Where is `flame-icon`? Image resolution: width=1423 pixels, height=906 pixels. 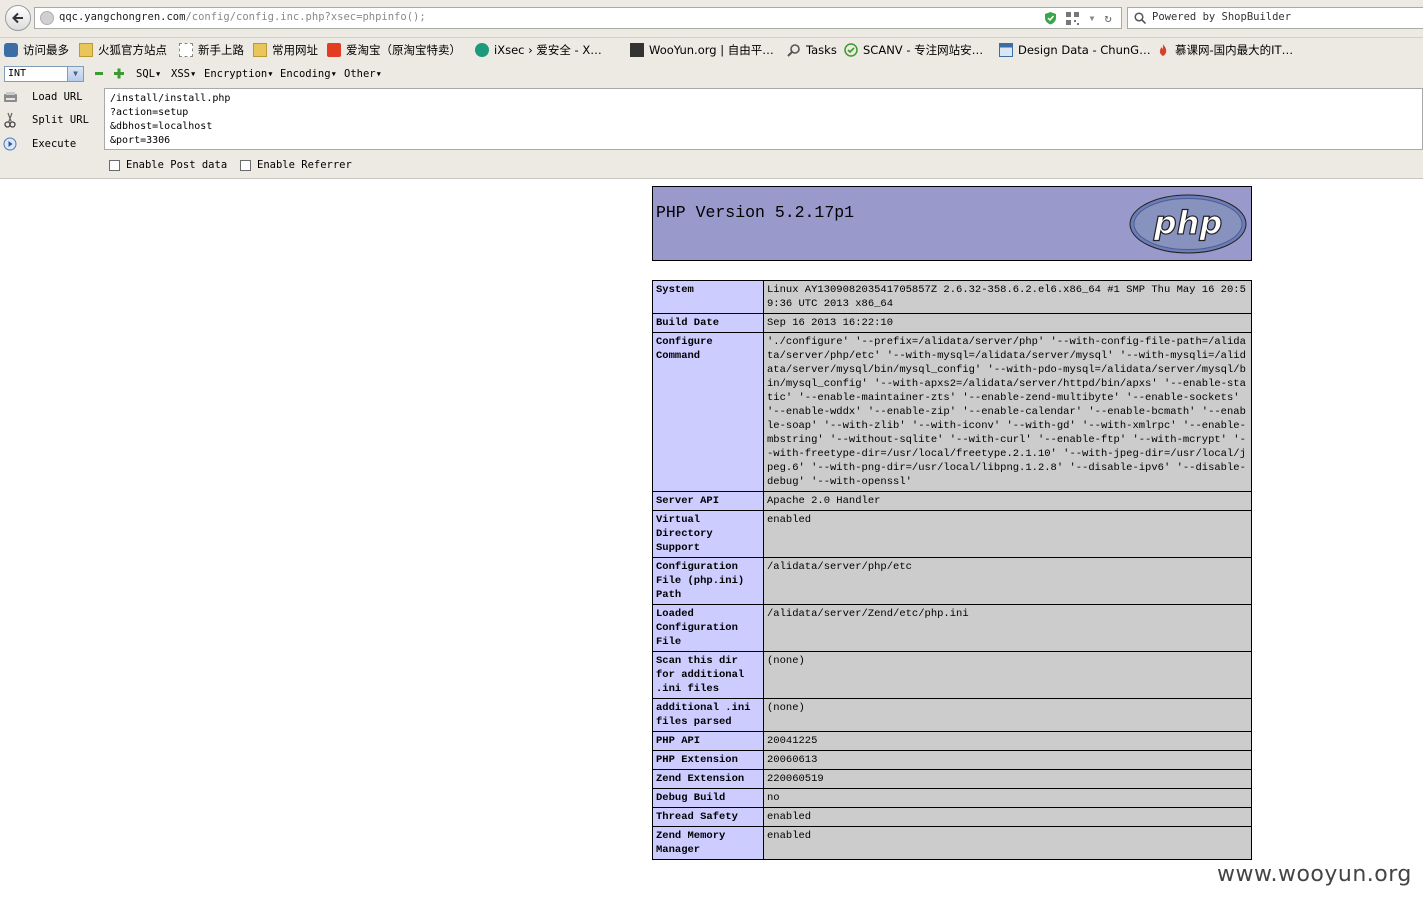 flame-icon is located at coordinates (1163, 50).